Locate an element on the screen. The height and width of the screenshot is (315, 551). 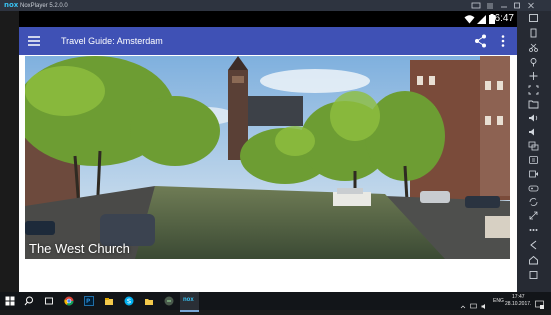
app-toolbar: Travel Guide: Amsterdam is located at coordinates (268, 41).